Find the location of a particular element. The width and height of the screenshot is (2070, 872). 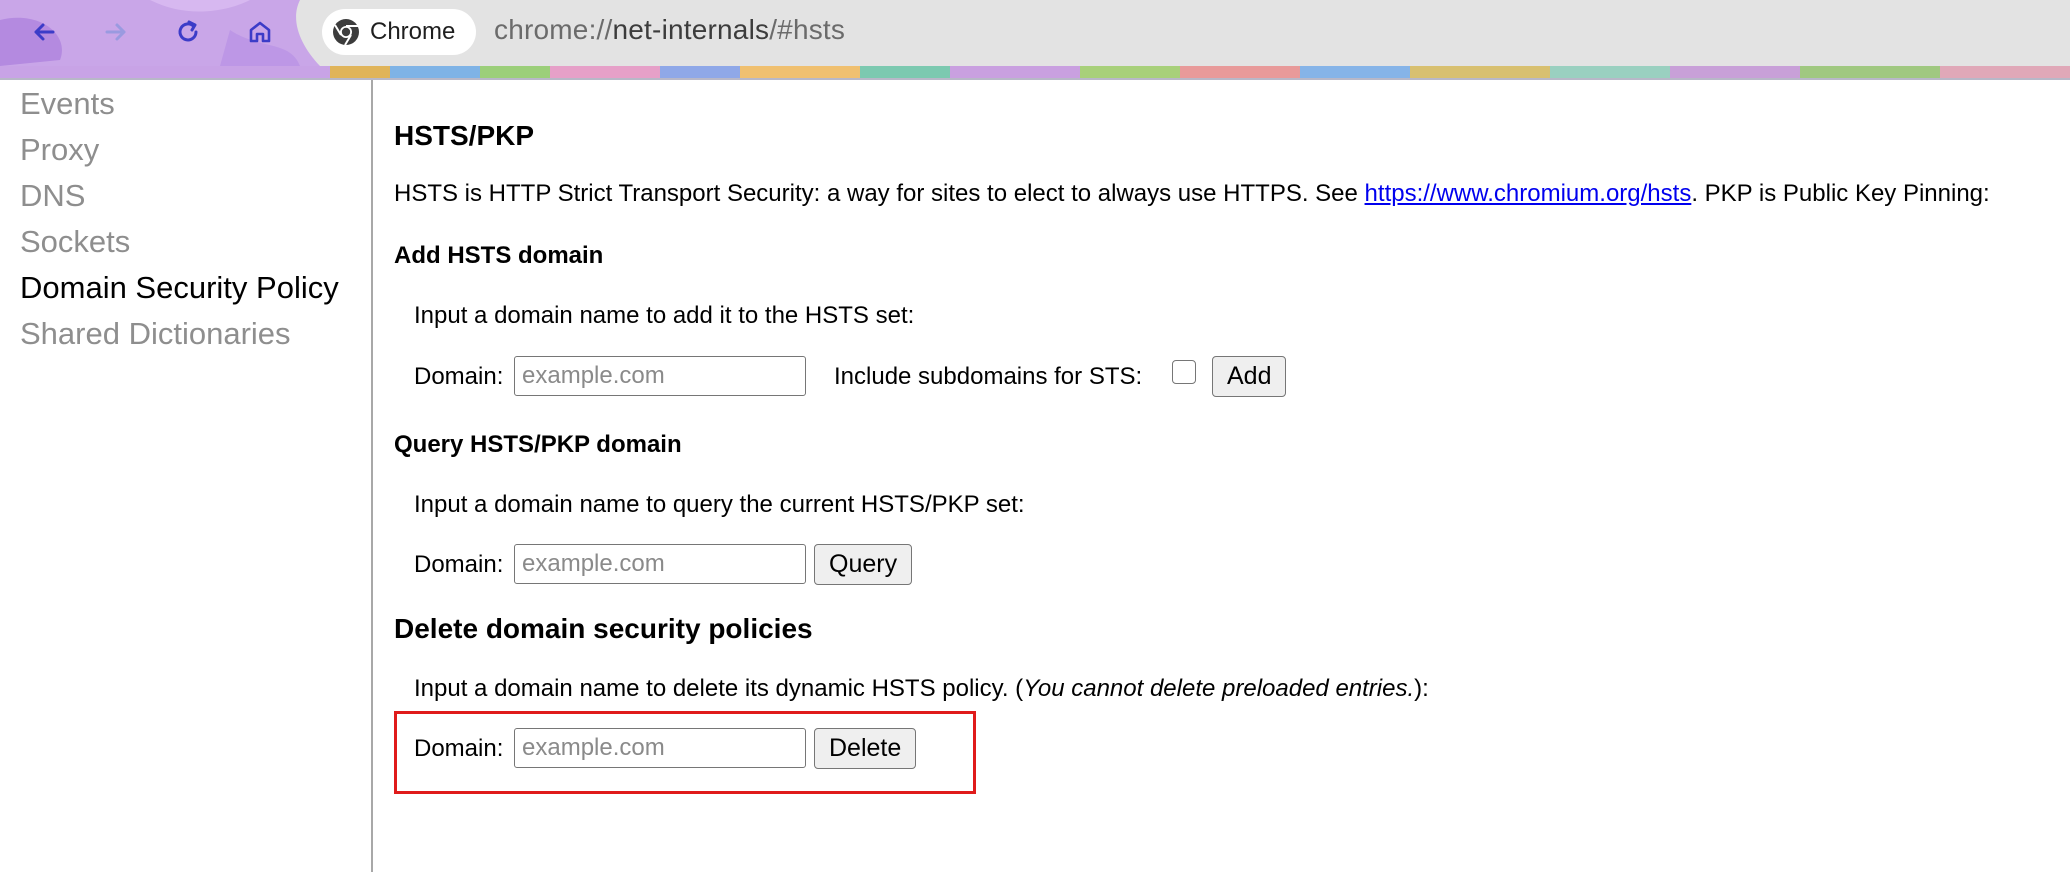

add-domain-input is located at coordinates (660, 376).